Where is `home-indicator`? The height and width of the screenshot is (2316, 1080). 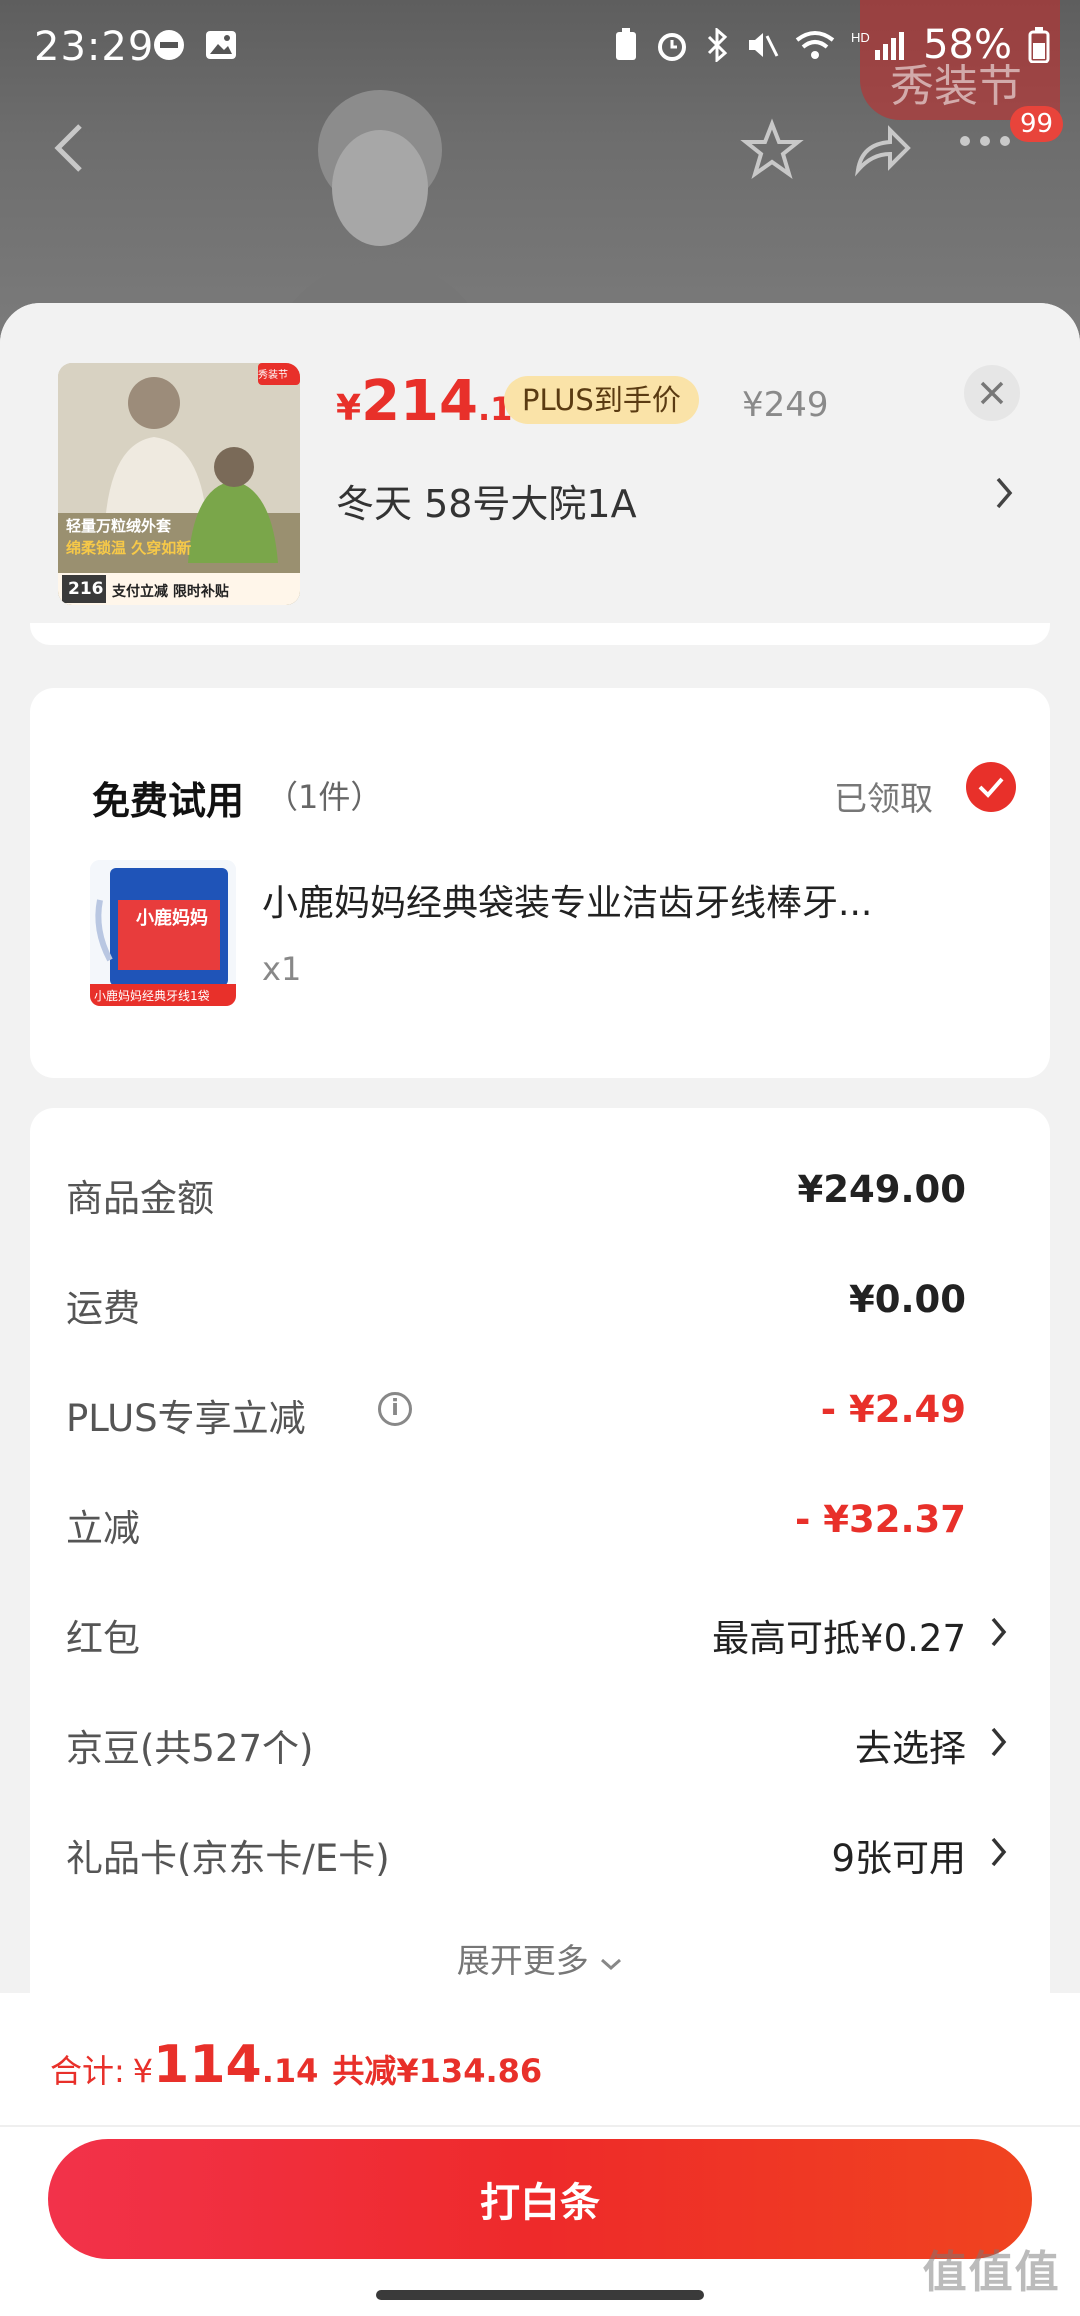
home-indicator is located at coordinates (540, 2295).